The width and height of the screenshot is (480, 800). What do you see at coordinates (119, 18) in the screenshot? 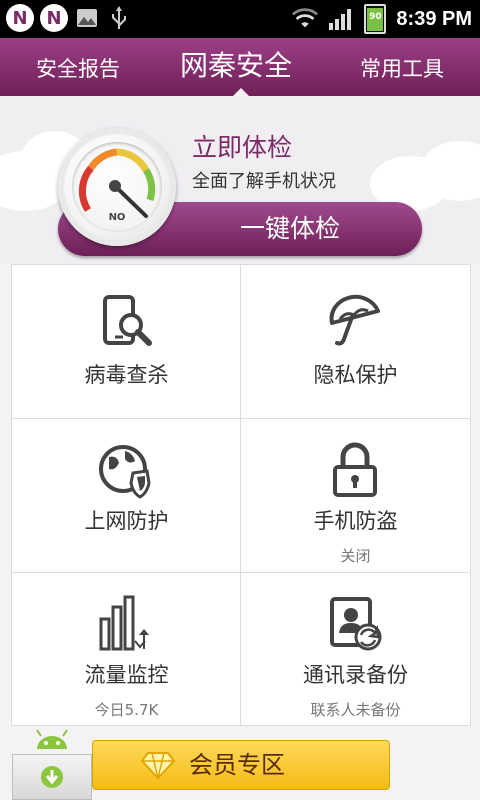
I see `usb-icon` at bounding box center [119, 18].